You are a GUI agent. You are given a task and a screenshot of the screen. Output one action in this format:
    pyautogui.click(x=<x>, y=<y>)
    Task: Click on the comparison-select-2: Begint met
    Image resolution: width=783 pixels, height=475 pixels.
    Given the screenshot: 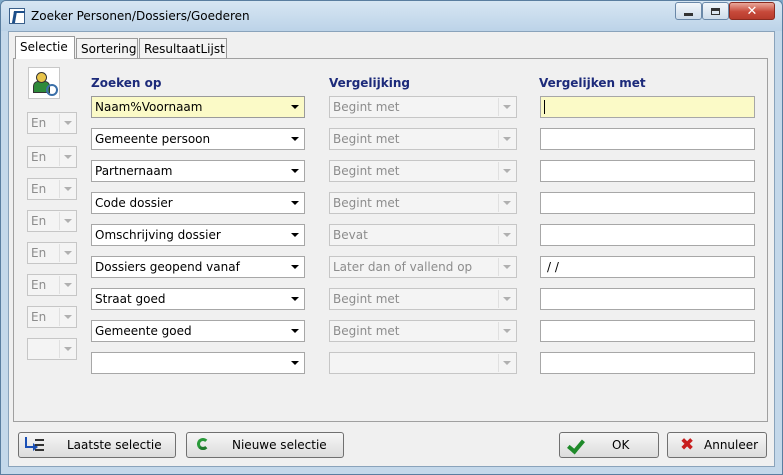 What is the action you would take?
    pyautogui.click(x=423, y=139)
    